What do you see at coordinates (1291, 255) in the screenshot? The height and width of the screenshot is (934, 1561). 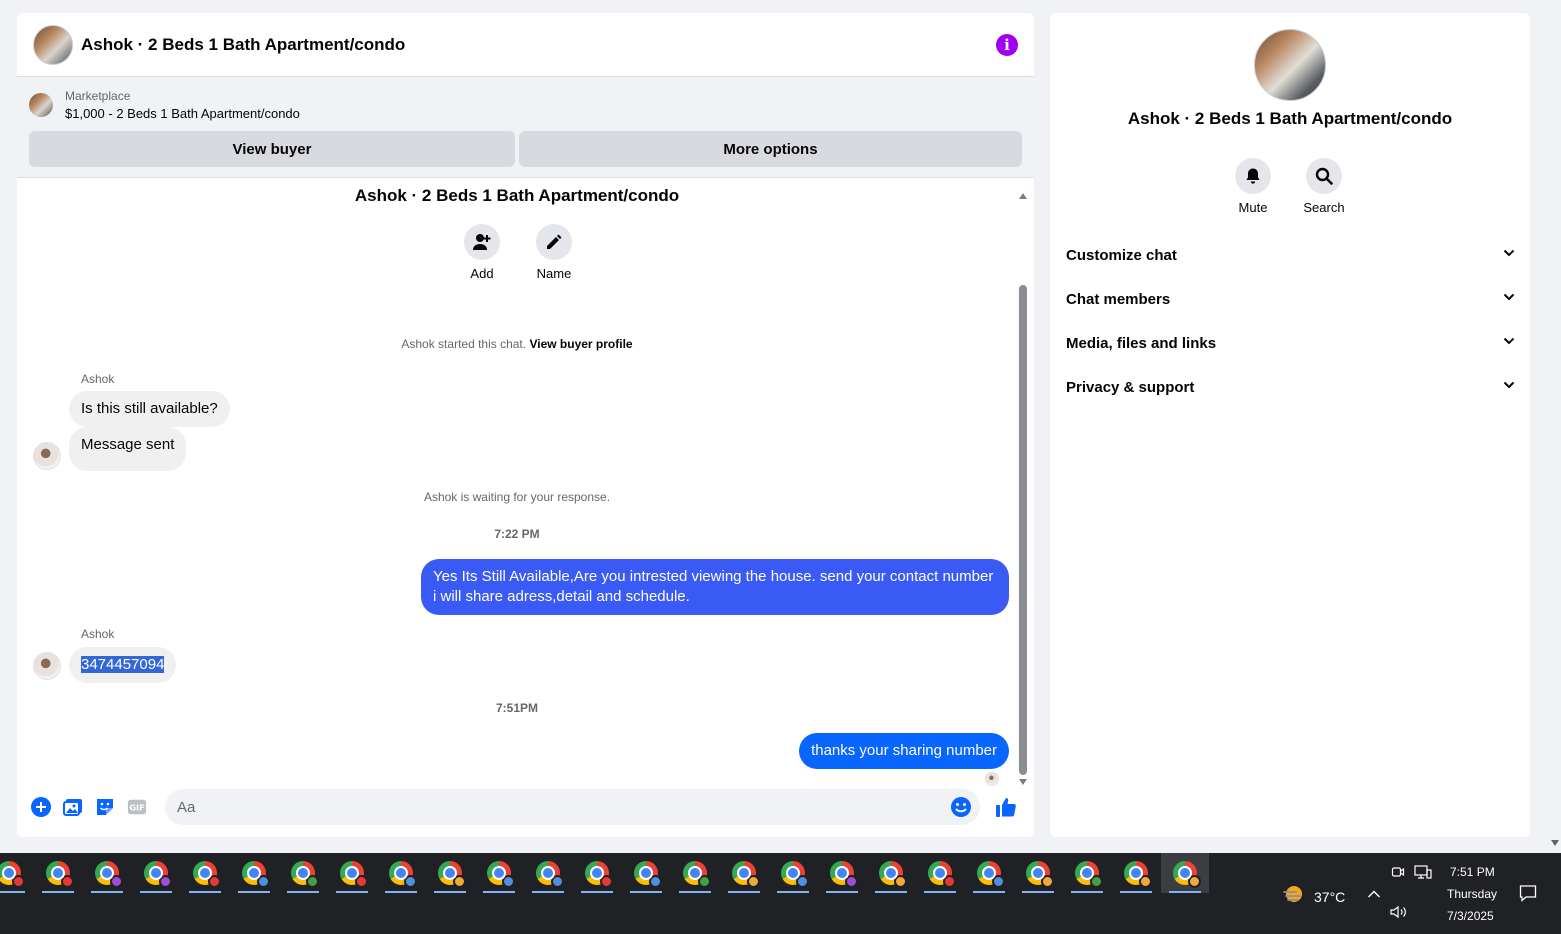 I see `customize-chat-section: Customize chat` at bounding box center [1291, 255].